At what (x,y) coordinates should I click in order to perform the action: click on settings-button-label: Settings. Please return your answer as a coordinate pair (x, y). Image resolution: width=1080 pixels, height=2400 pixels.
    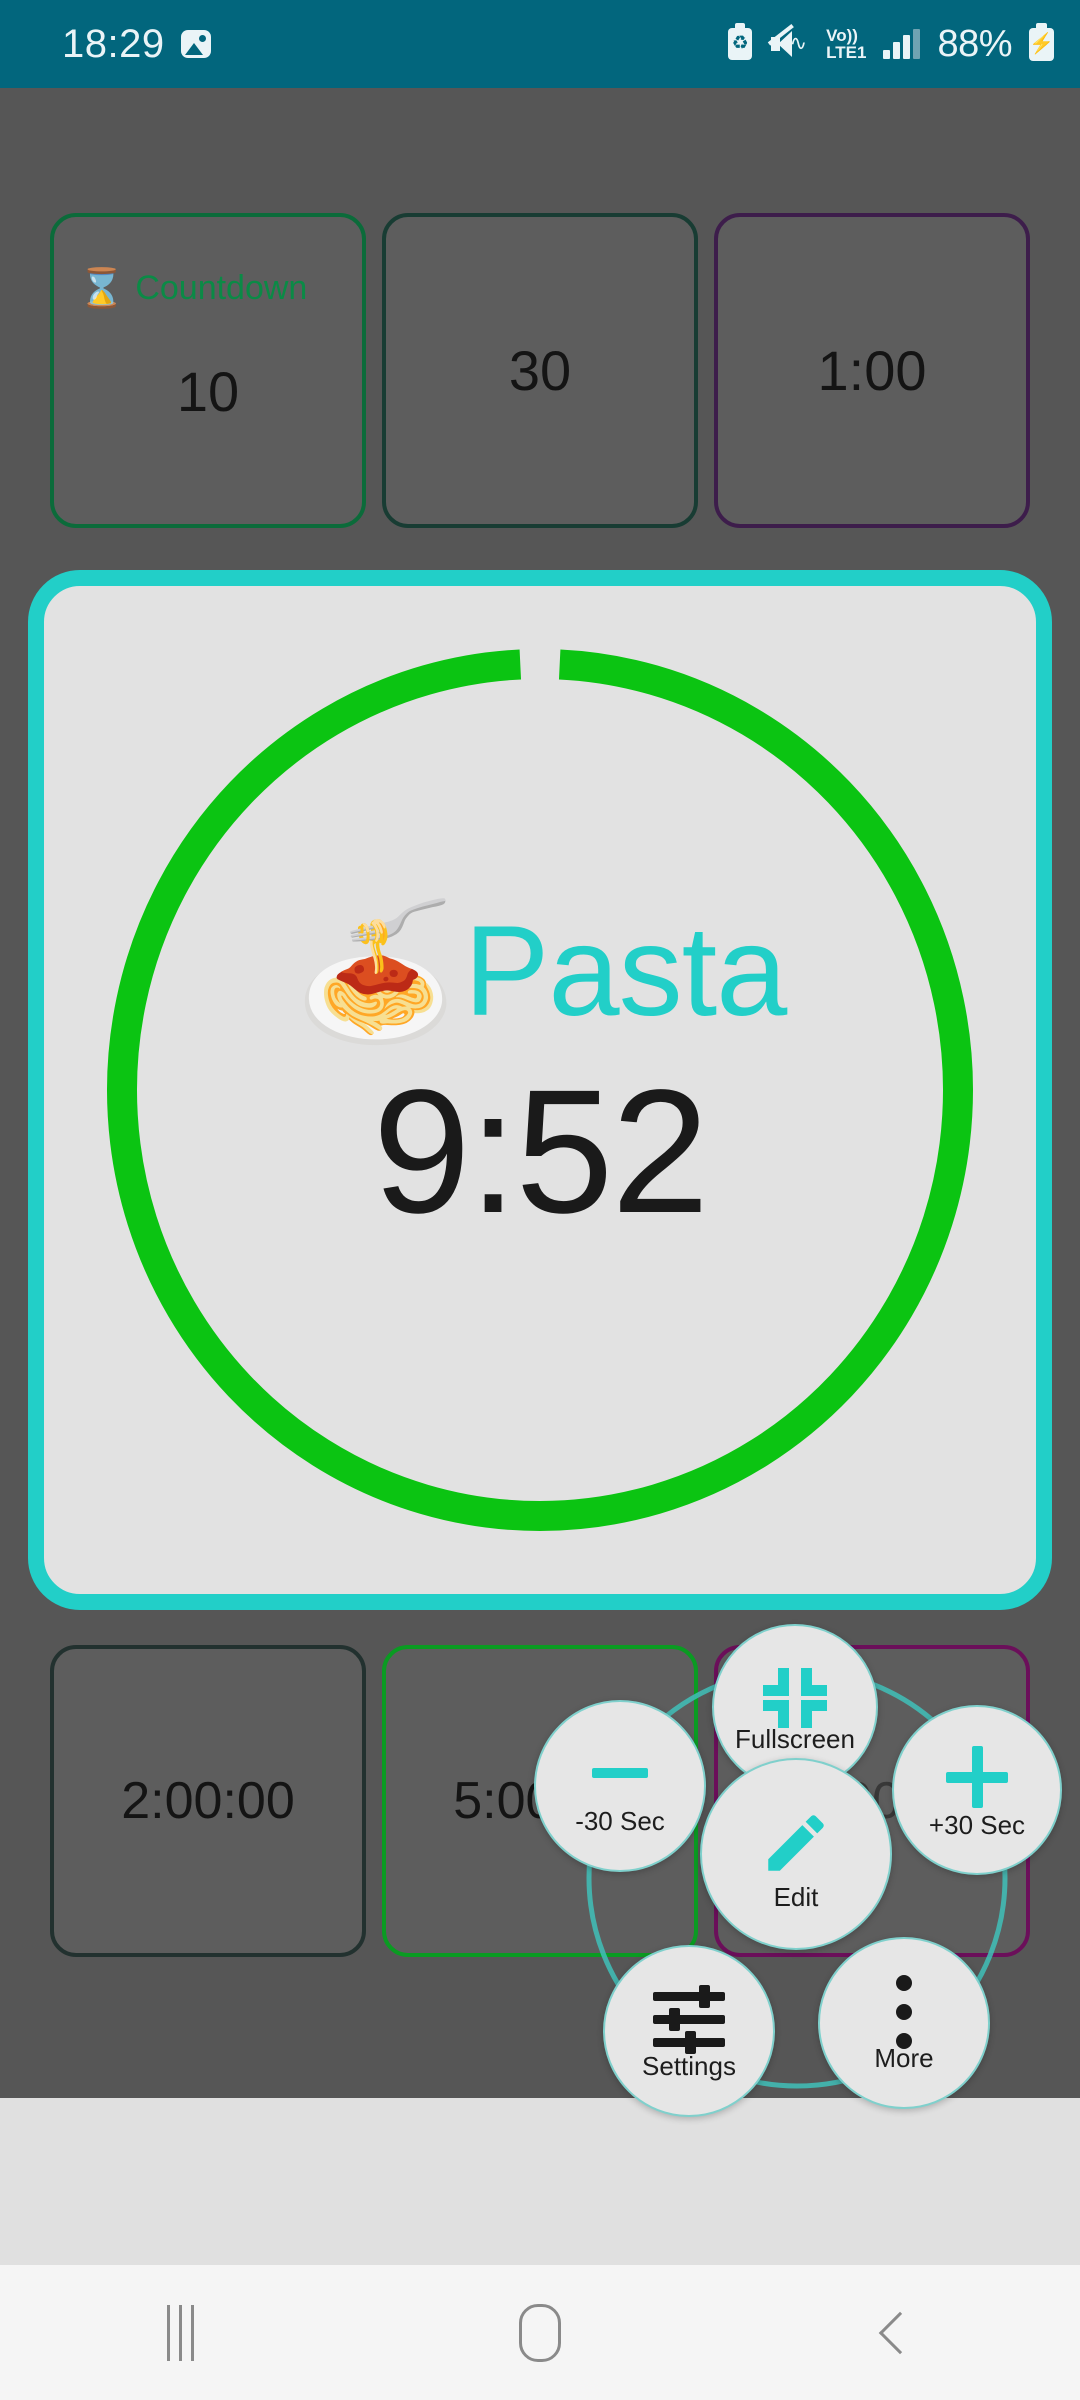
    Looking at the image, I should click on (689, 2066).